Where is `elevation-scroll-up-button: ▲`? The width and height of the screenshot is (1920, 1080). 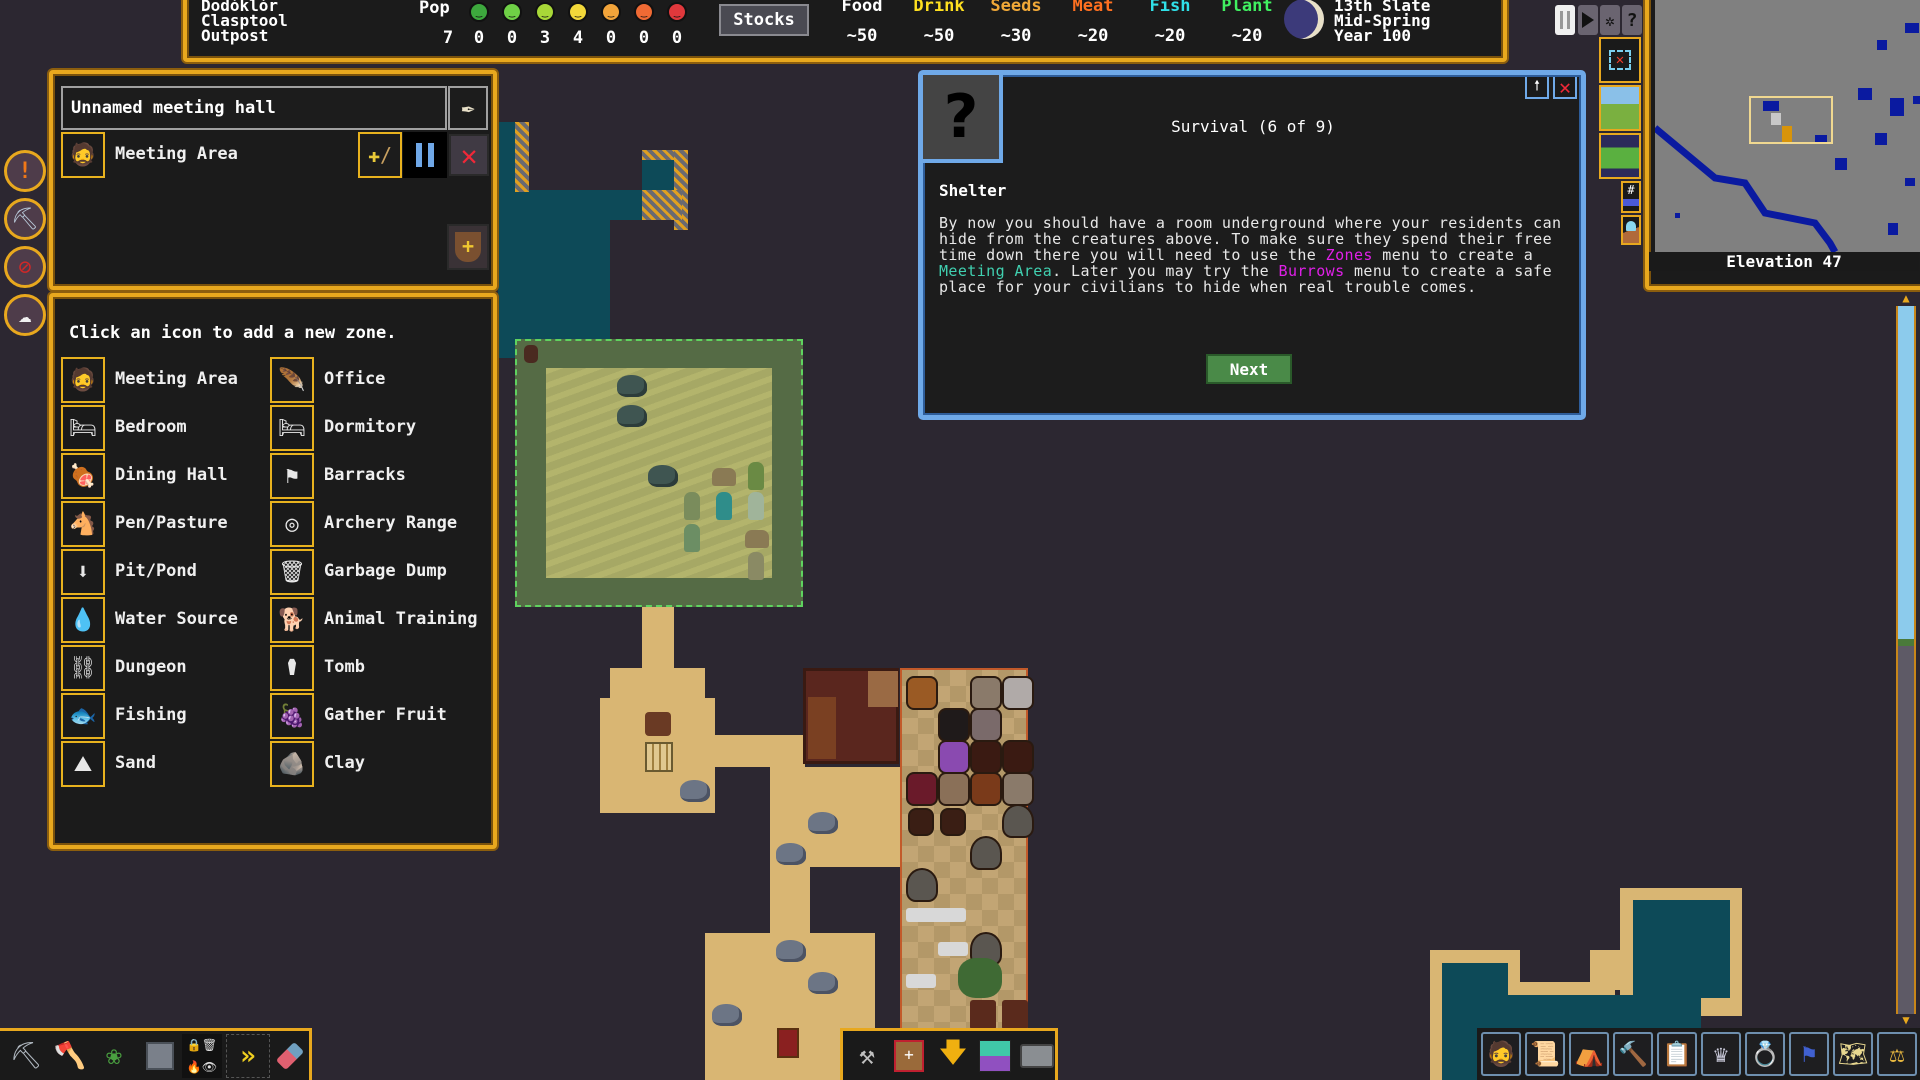
elevation-scroll-up-button: ▲ is located at coordinates (1906, 298).